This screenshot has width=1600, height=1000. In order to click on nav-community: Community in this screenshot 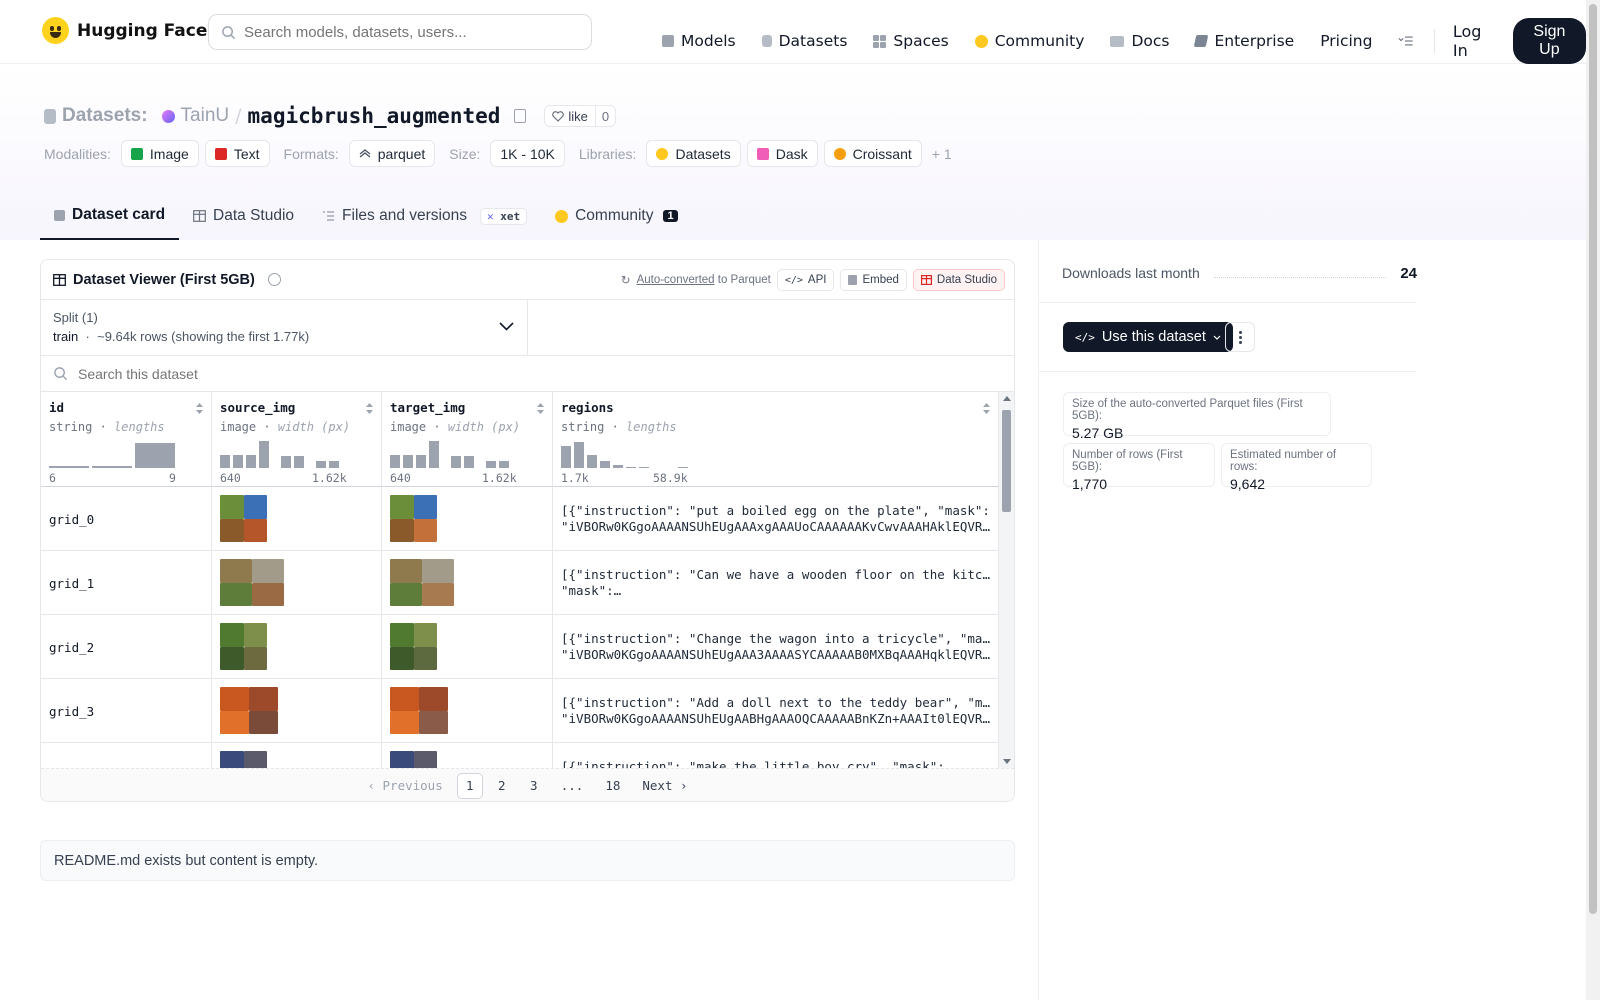, I will do `click(1029, 41)`.